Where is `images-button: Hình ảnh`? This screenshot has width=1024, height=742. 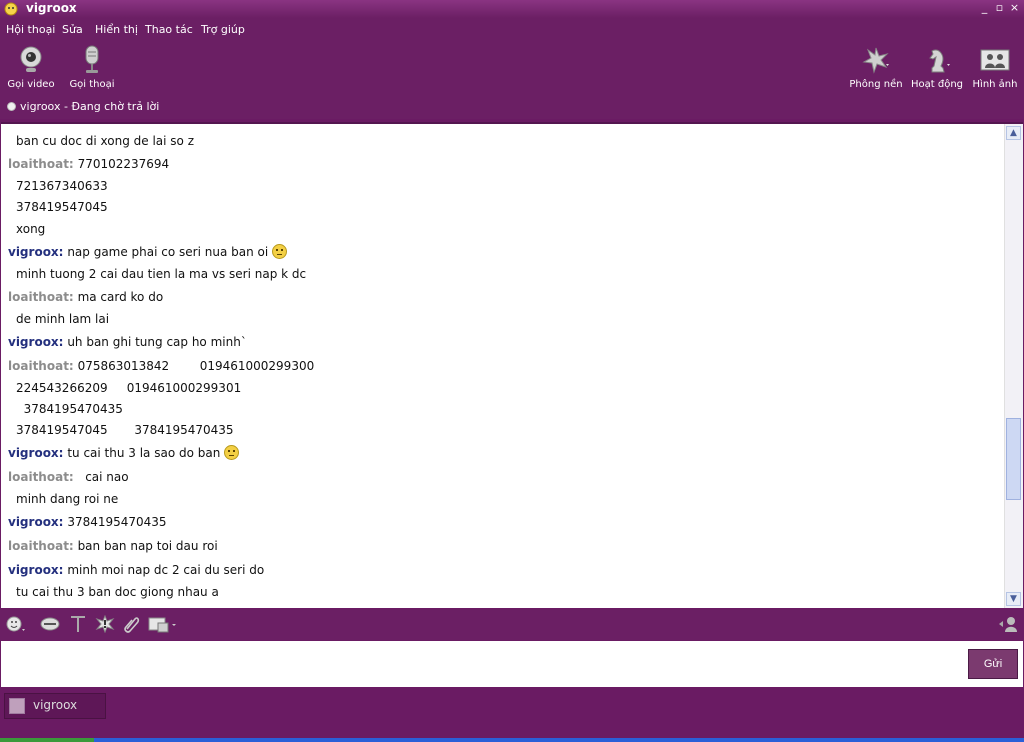
images-button: Hình ảnh is located at coordinates (993, 68).